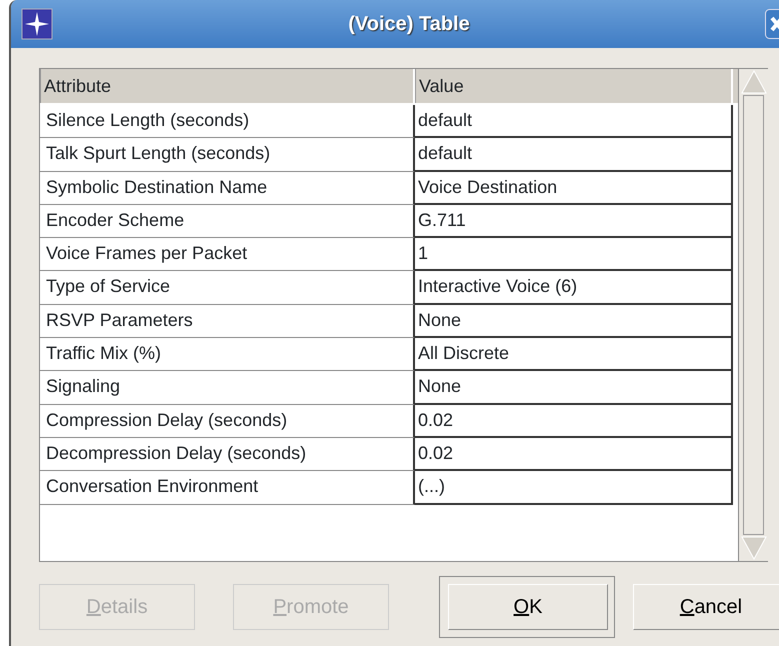 This screenshot has height=646, width=779. What do you see at coordinates (227, 388) in the screenshot?
I see `attribute-cell: Signaling` at bounding box center [227, 388].